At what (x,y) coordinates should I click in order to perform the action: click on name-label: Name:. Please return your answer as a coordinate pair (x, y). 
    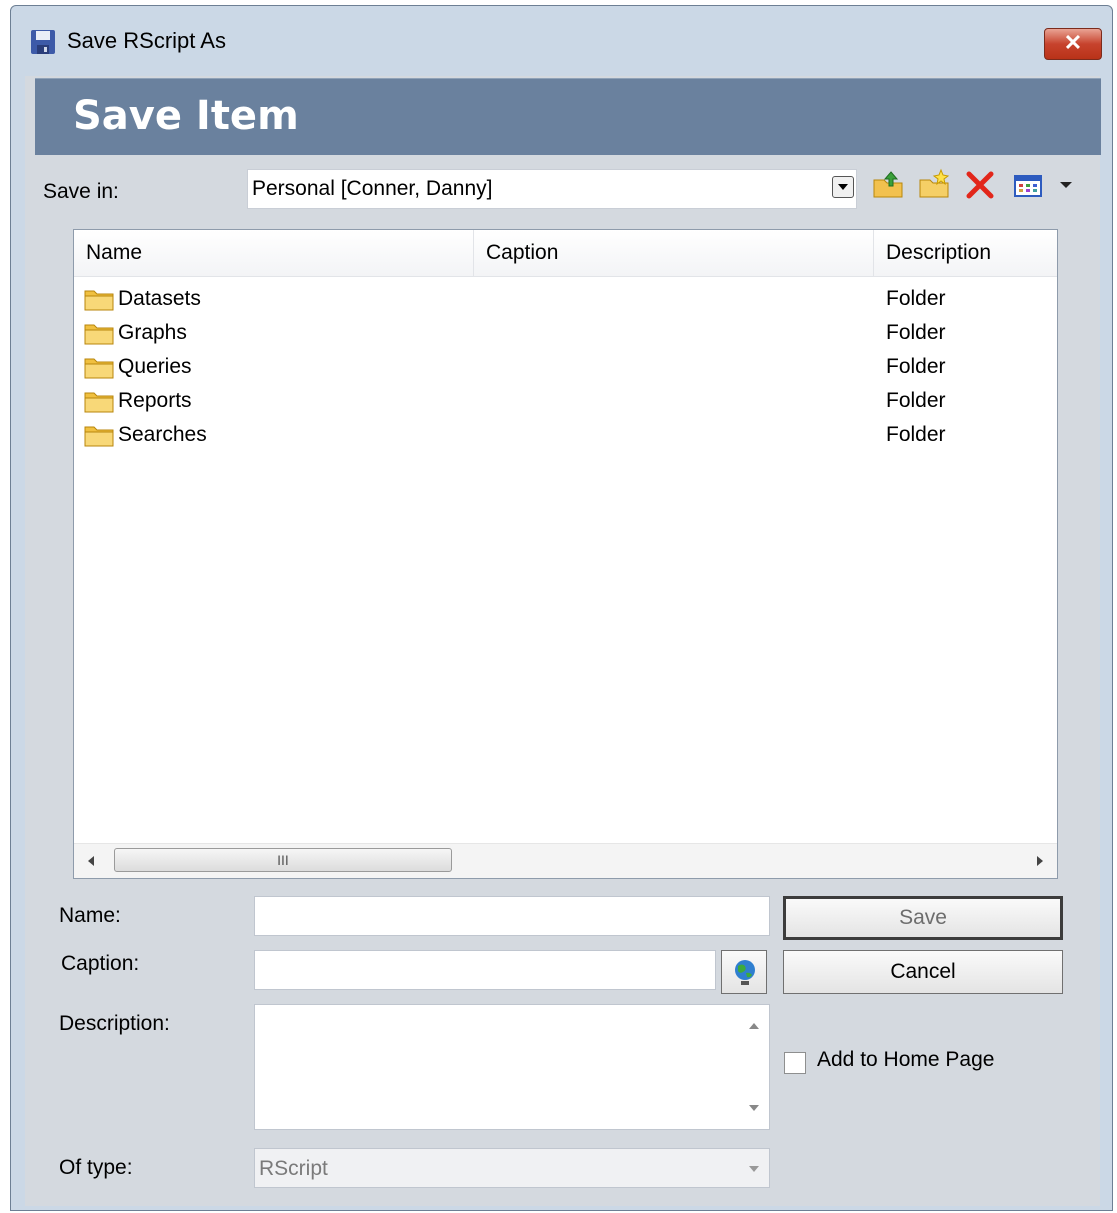
    Looking at the image, I should click on (90, 915).